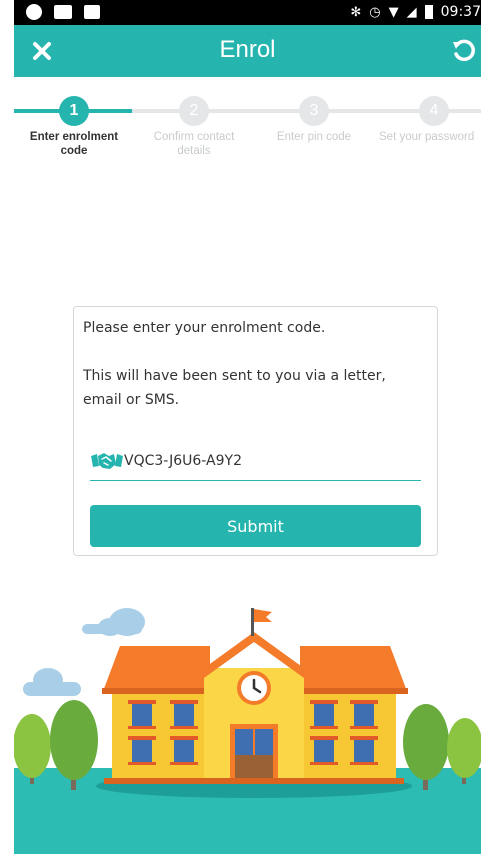  I want to click on stepper-line-done, so click(37, 111).